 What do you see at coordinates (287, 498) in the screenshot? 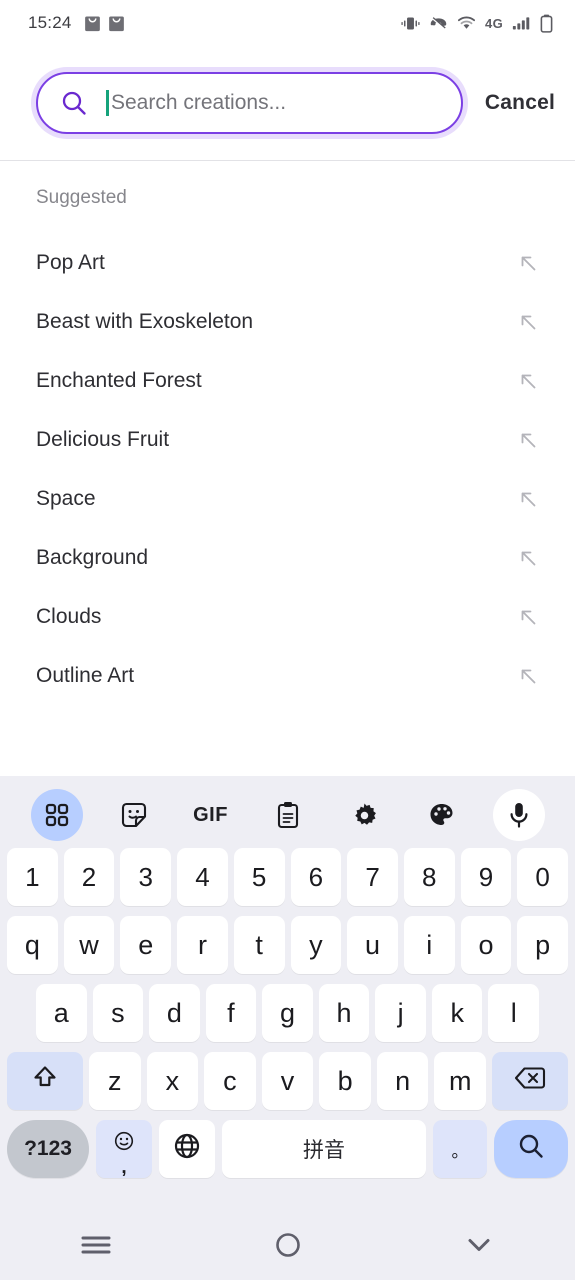
I see `list-item: Space` at bounding box center [287, 498].